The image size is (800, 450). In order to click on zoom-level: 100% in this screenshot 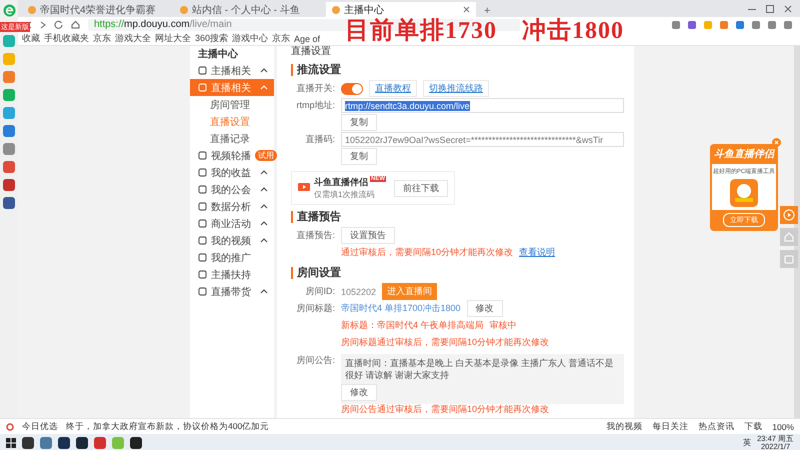, I will do `click(783, 427)`.